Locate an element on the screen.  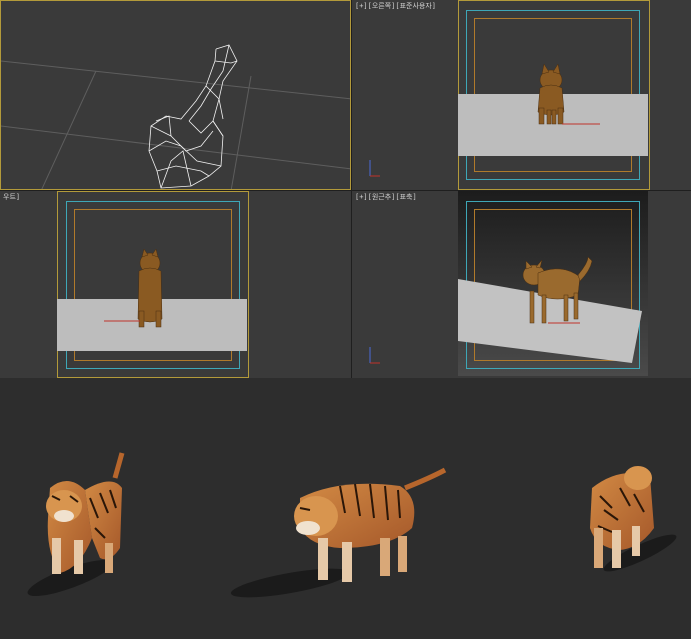
viewport-mid-right: [+][원근추][표축] is located at coordinates (521, 284).